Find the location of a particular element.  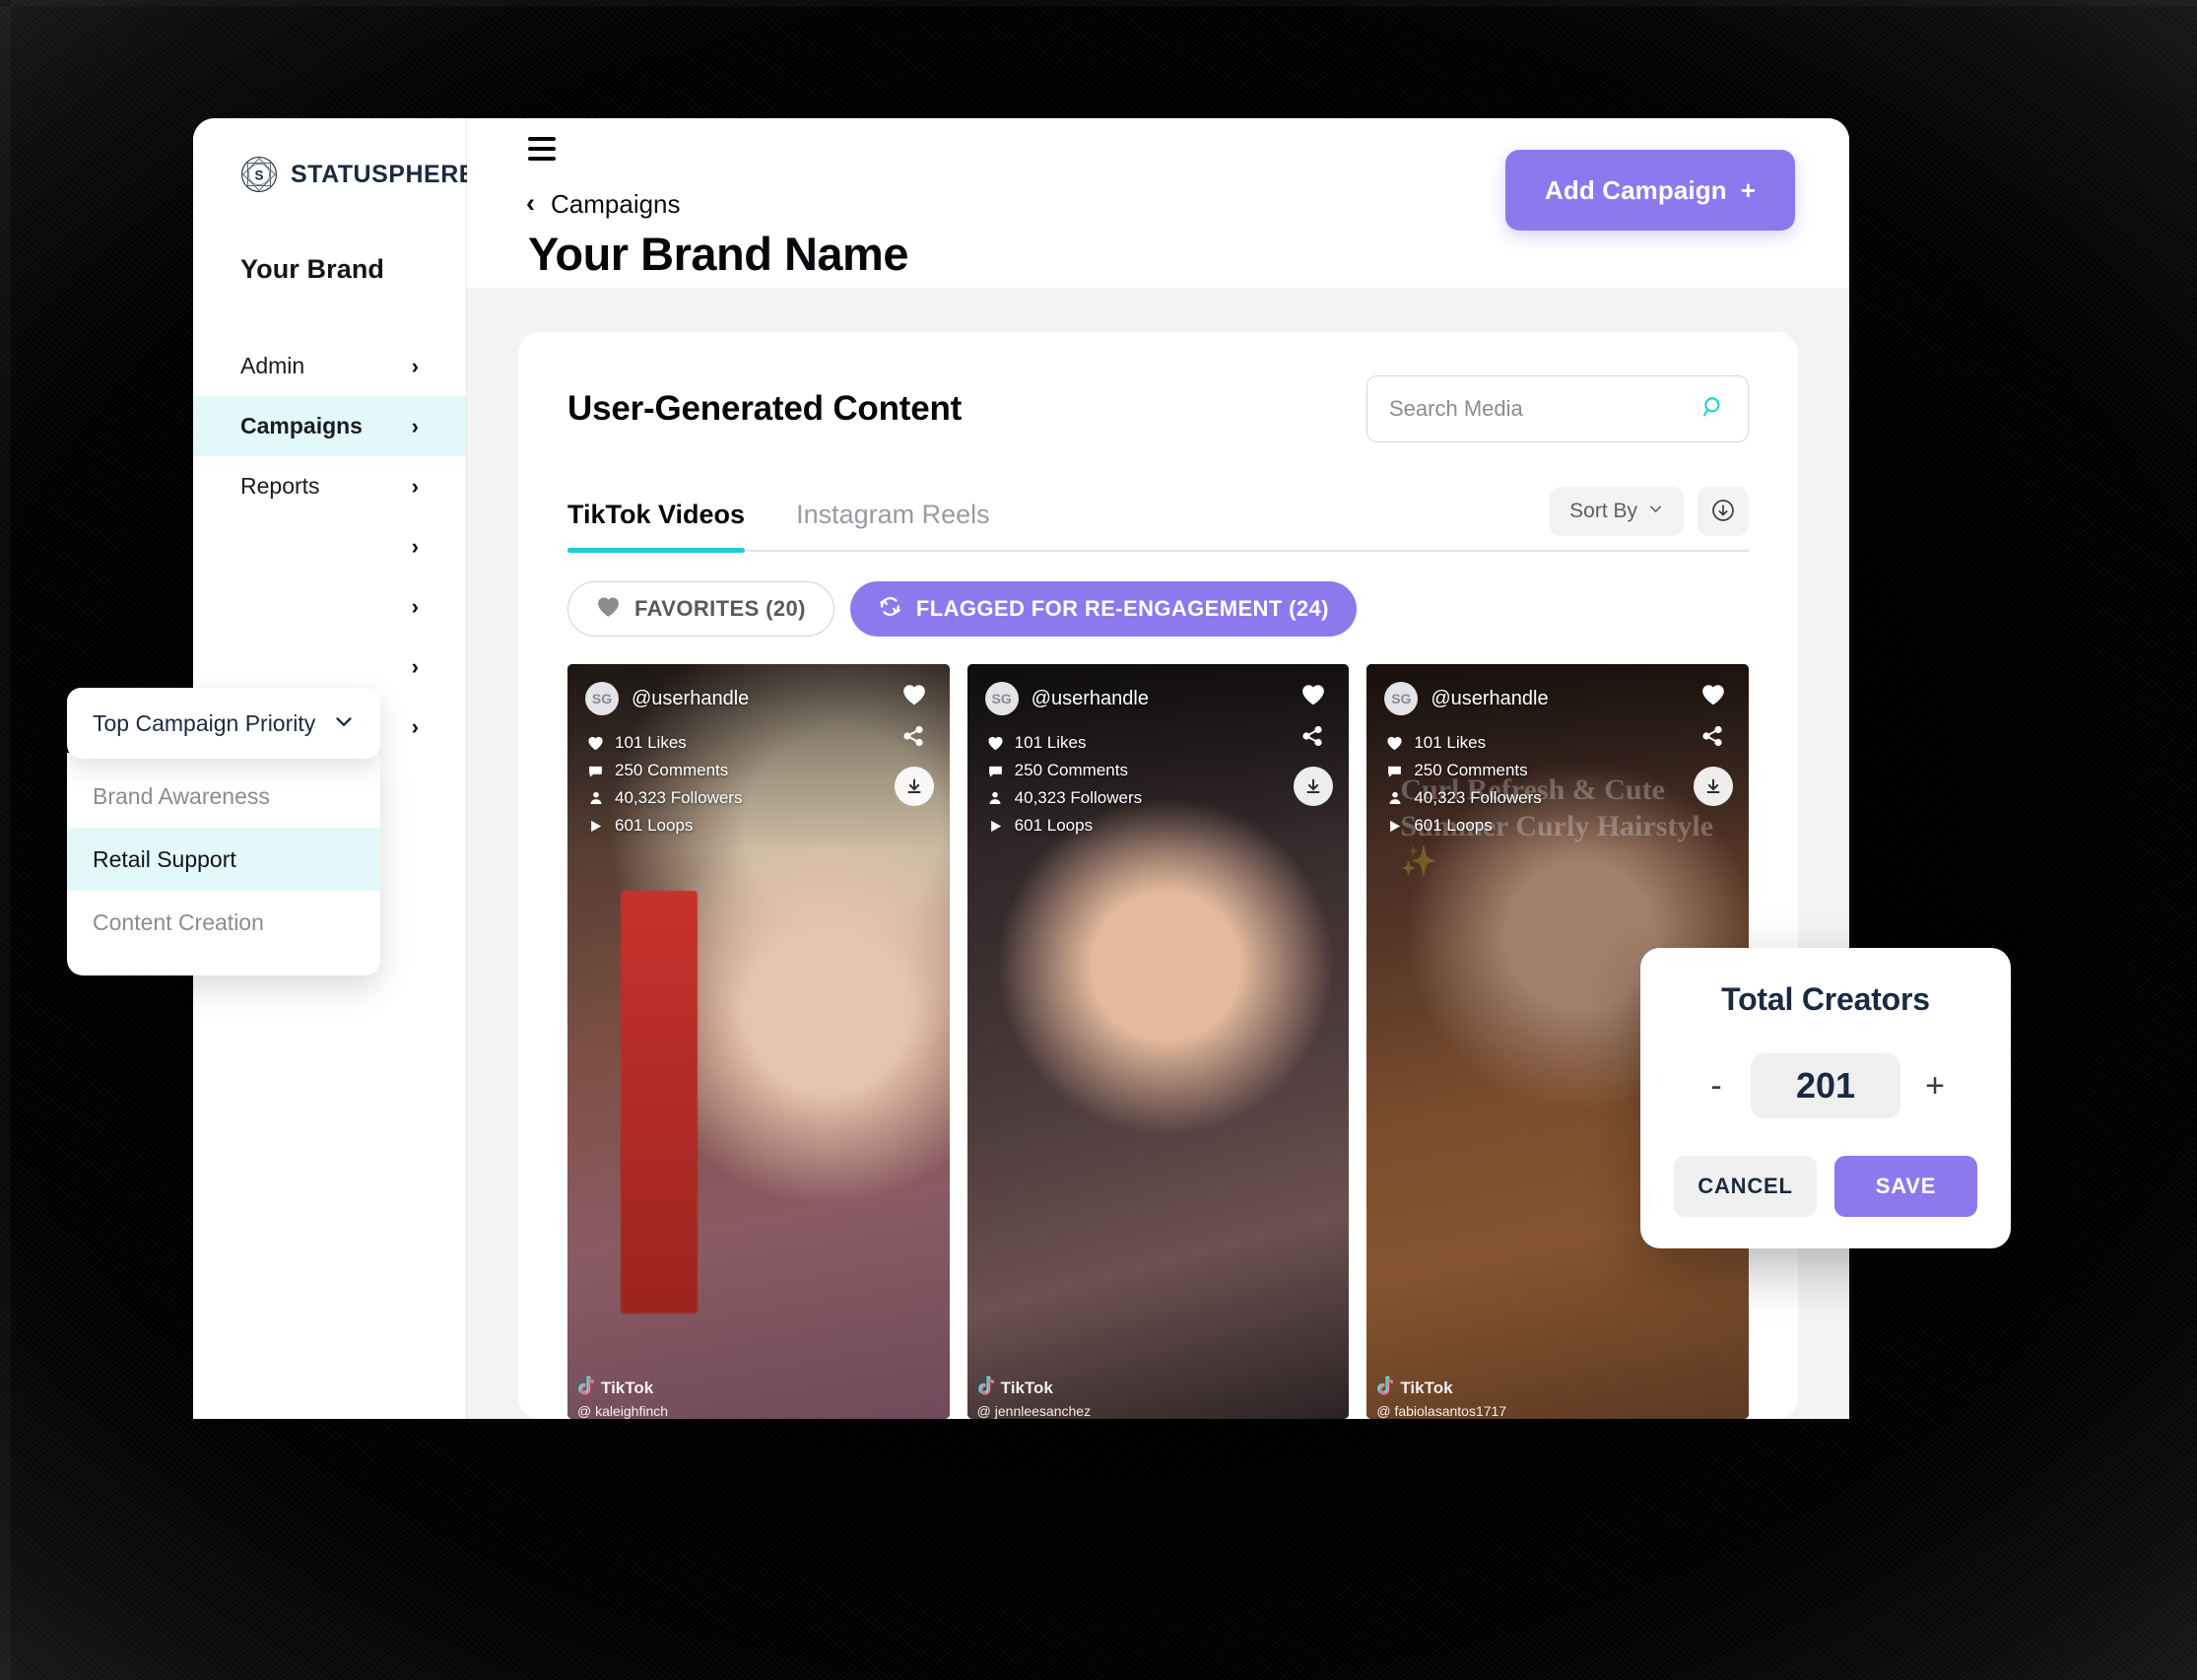

play-icon is located at coordinates (1395, 826).